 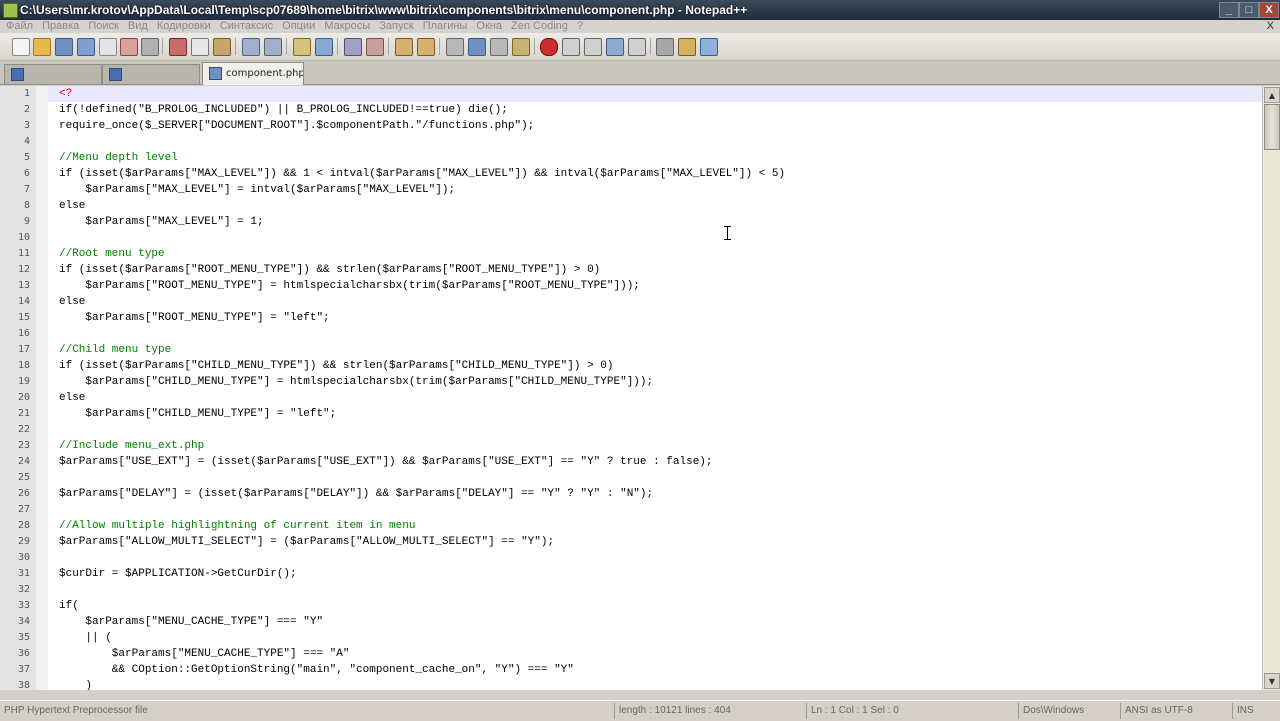 What do you see at coordinates (23, 317) in the screenshot?
I see `line-number: 15` at bounding box center [23, 317].